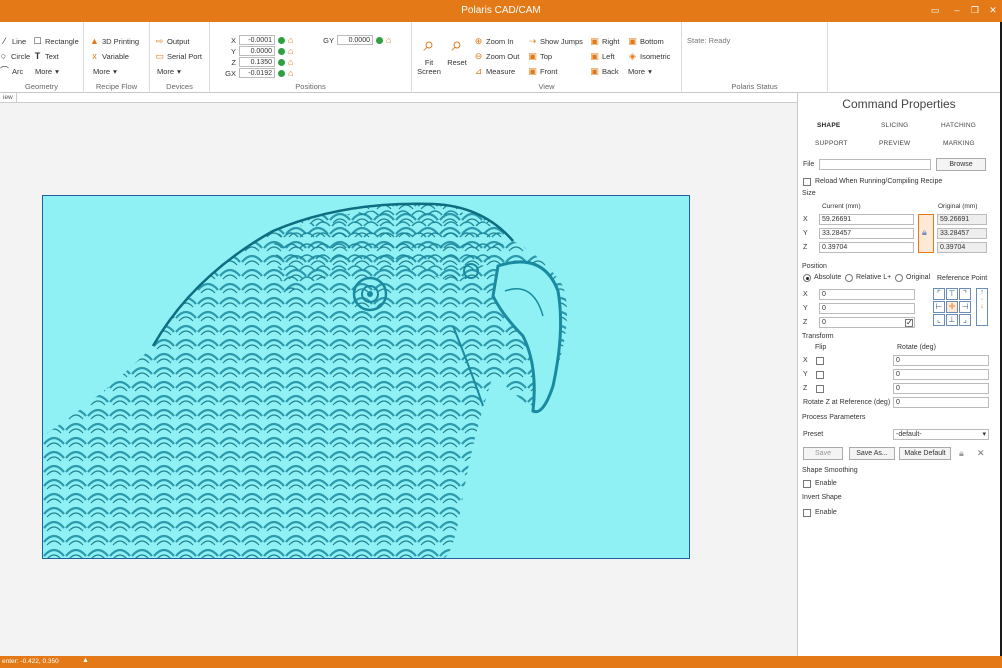  I want to click on ref-bottom-right: ⌟, so click(965, 320).